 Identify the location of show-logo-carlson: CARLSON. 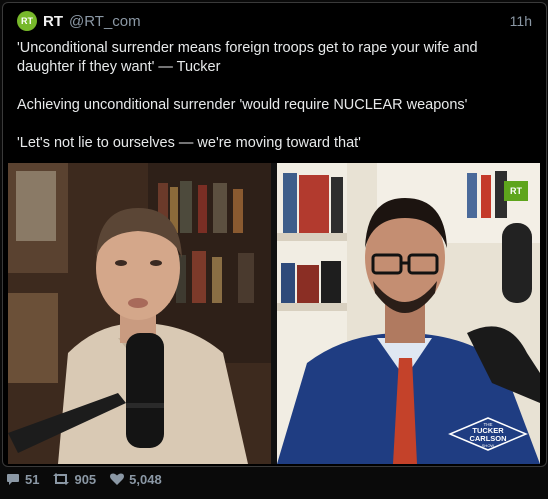
(487, 438).